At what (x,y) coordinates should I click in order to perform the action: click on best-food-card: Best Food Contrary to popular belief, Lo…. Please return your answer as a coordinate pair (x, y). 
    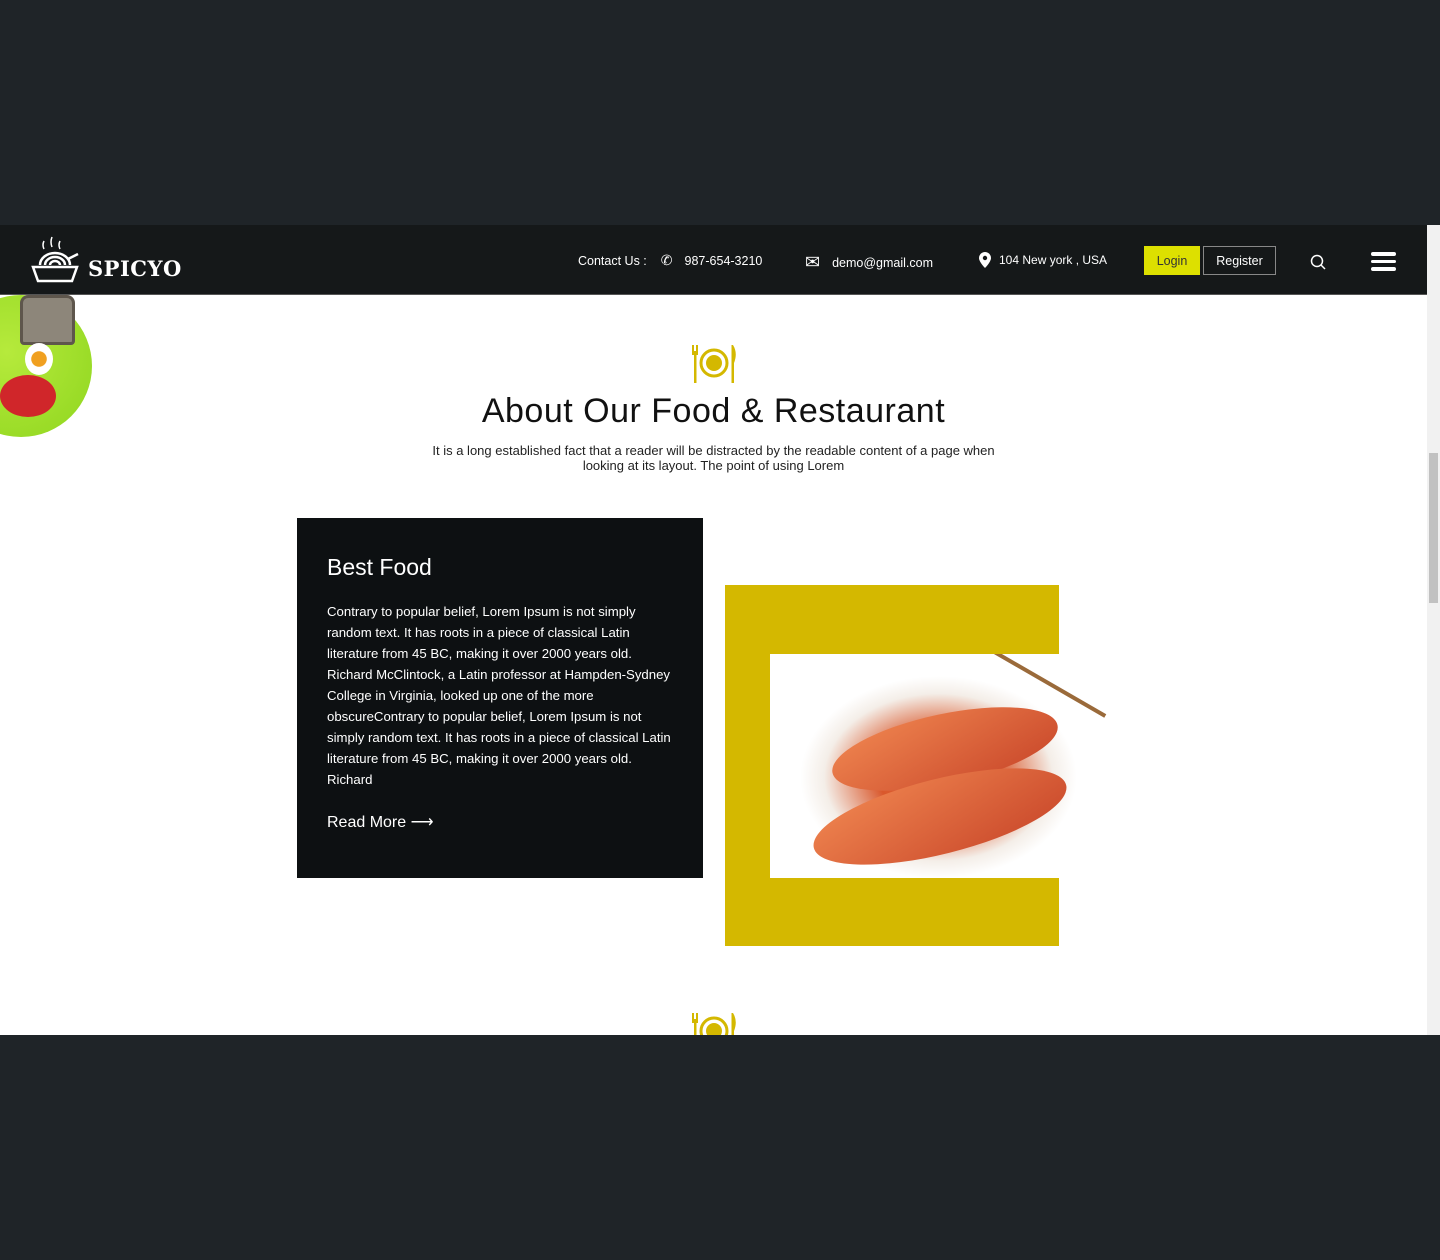
    Looking at the image, I should click on (500, 698).